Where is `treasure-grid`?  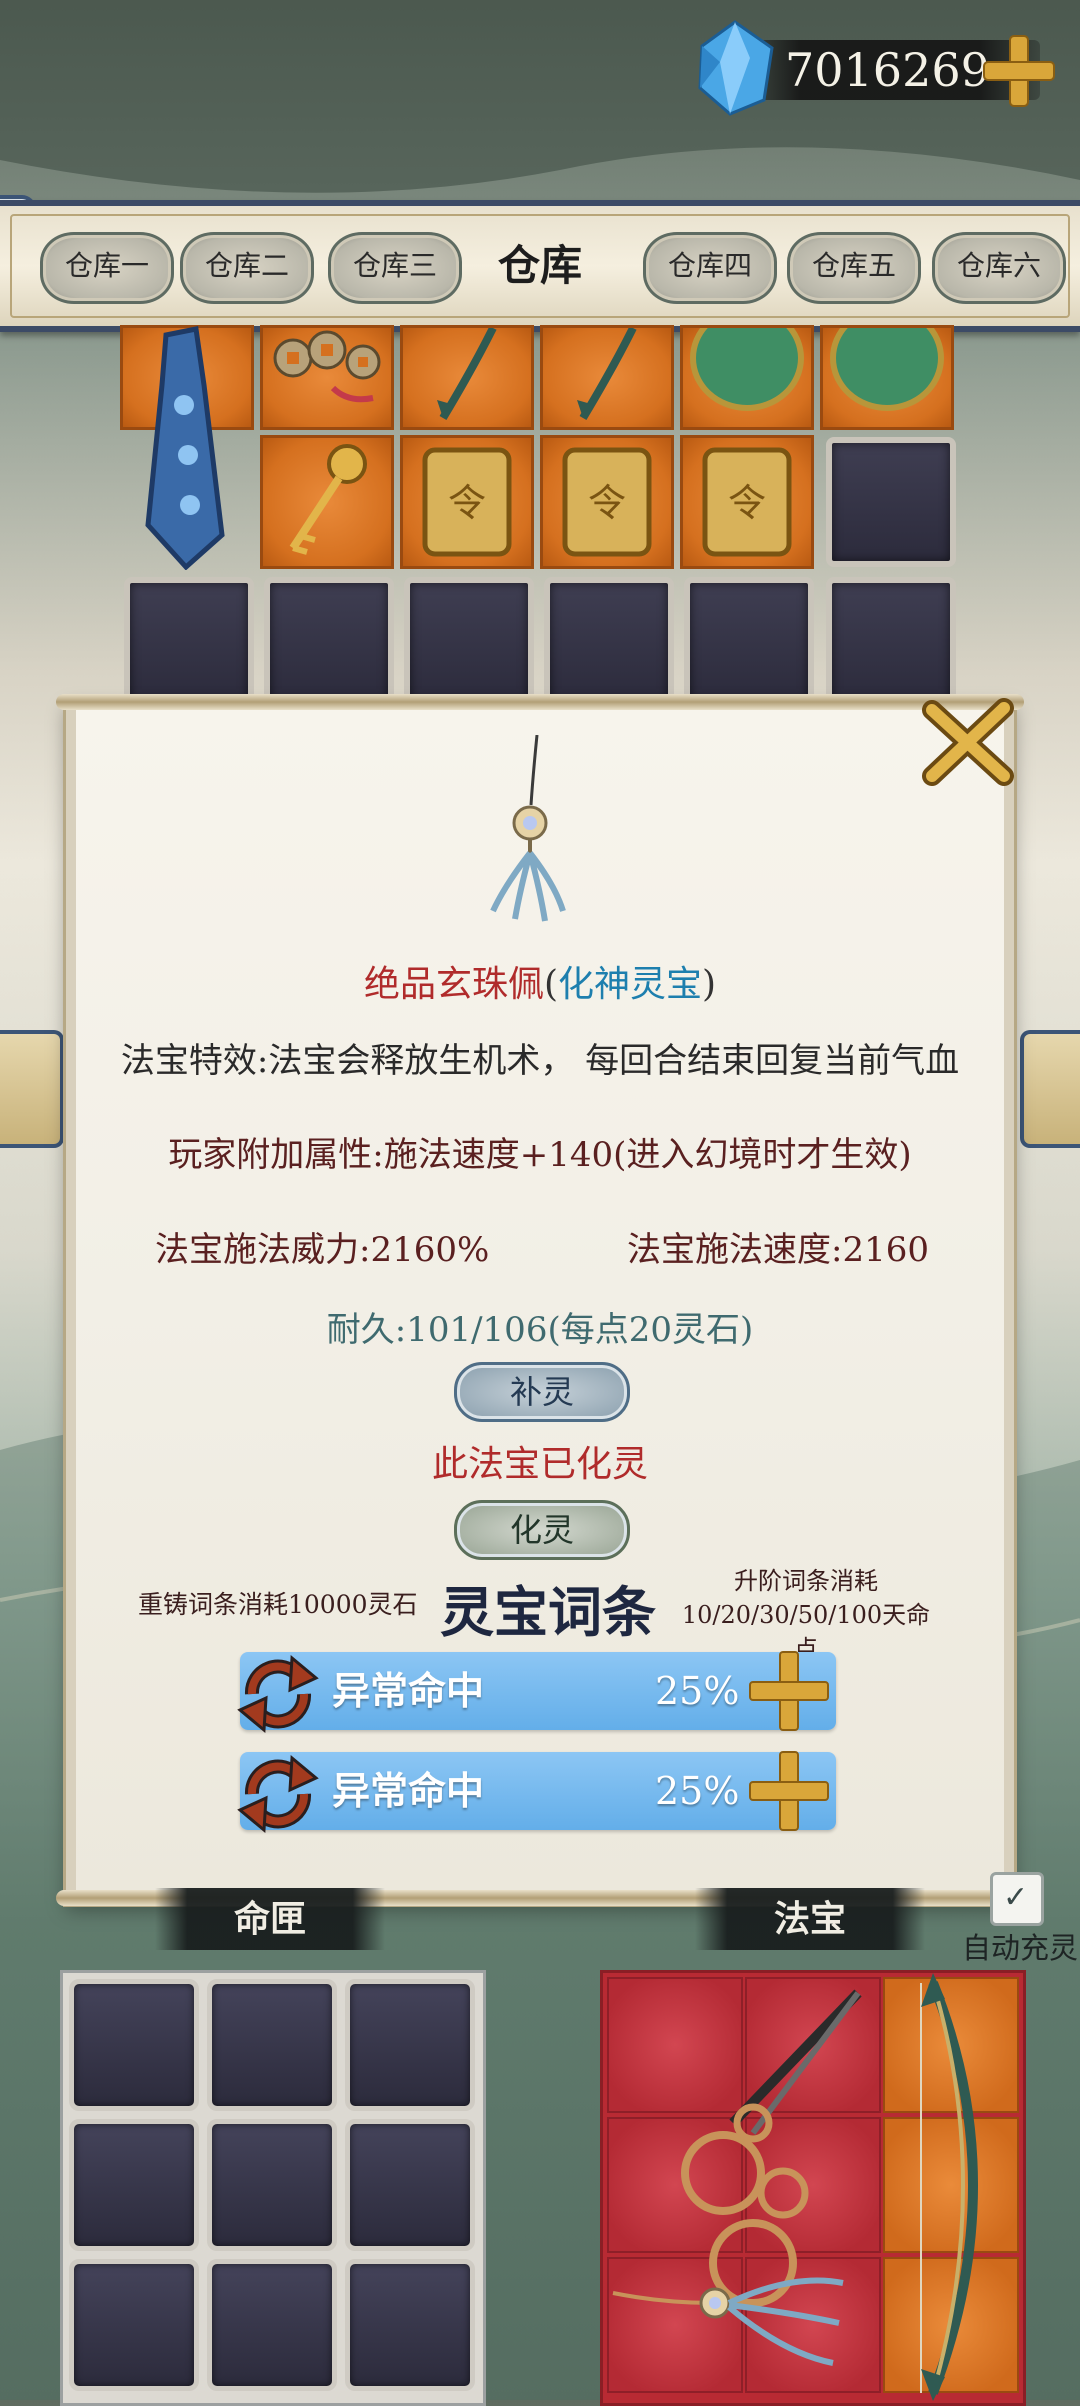
treasure-grid is located at coordinates (813, 2188).